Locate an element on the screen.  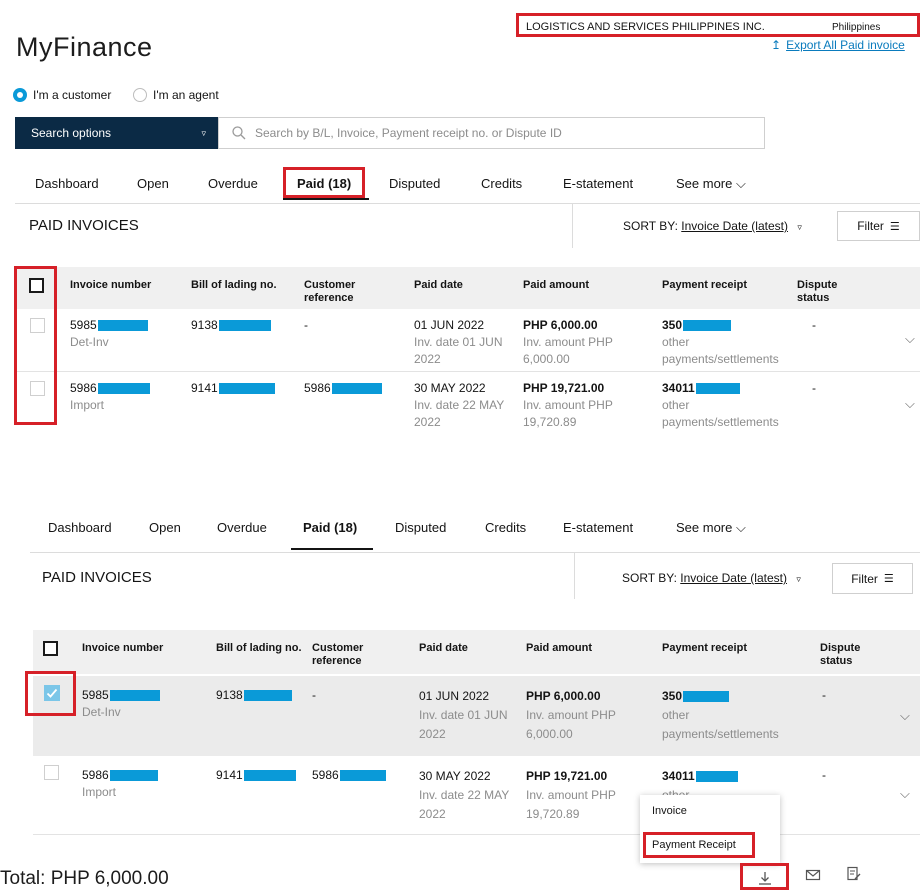
dispute-button is located at coordinates (856, 875).